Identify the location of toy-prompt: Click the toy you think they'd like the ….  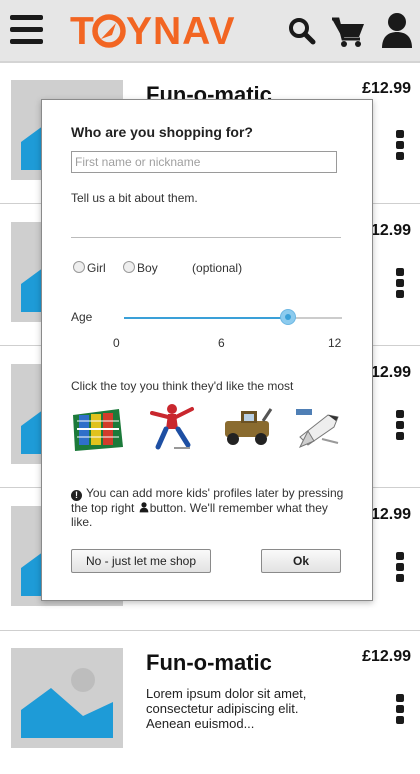
(182, 386).